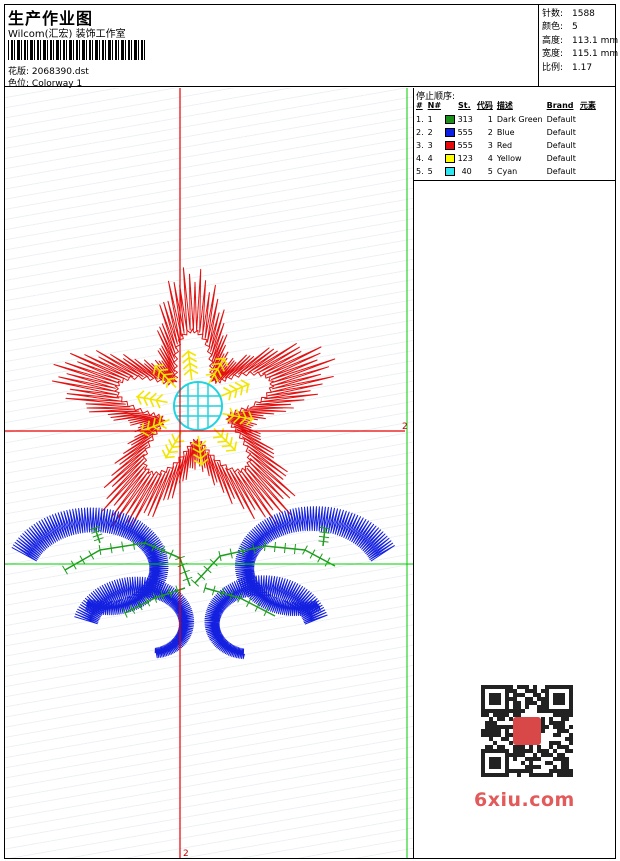 The image size is (620, 861). What do you see at coordinates (580, 41) in the screenshot?
I see `stat-height: 高度: 113.1 mm` at bounding box center [580, 41].